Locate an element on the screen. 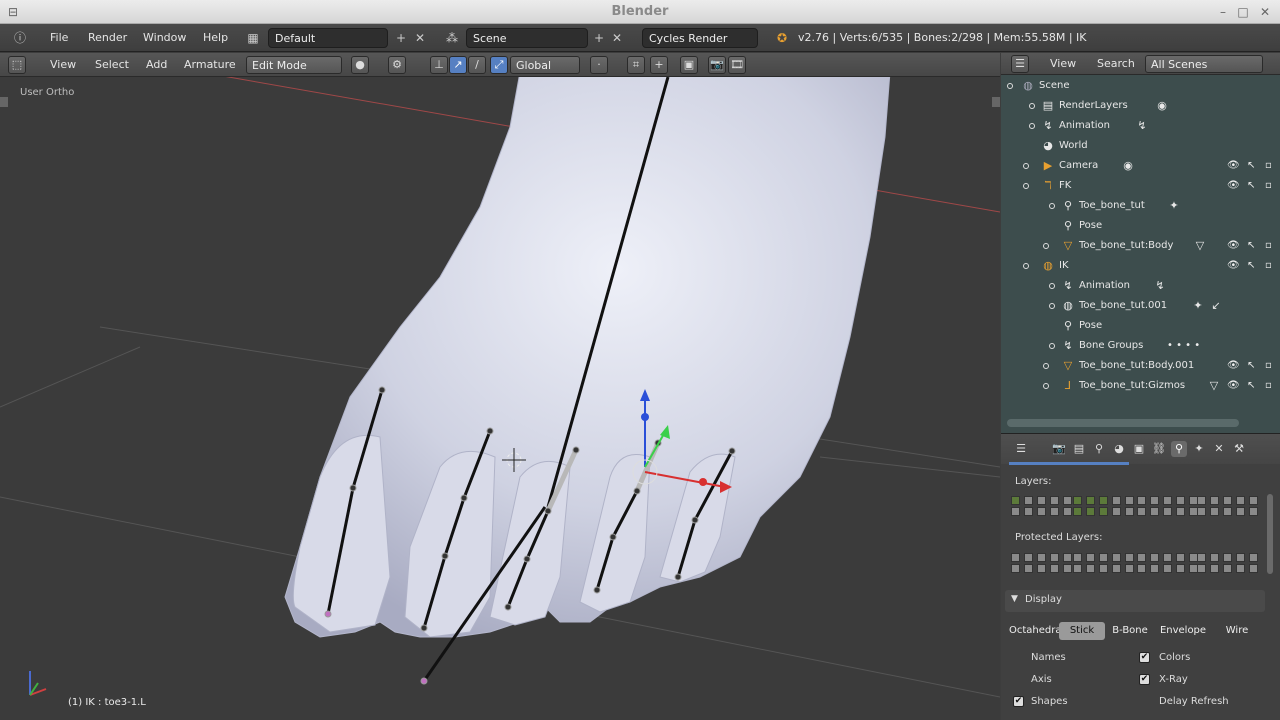 The width and height of the screenshot is (1280, 720). scene-tab-icon: ⚲ is located at coordinates (1099, 449).